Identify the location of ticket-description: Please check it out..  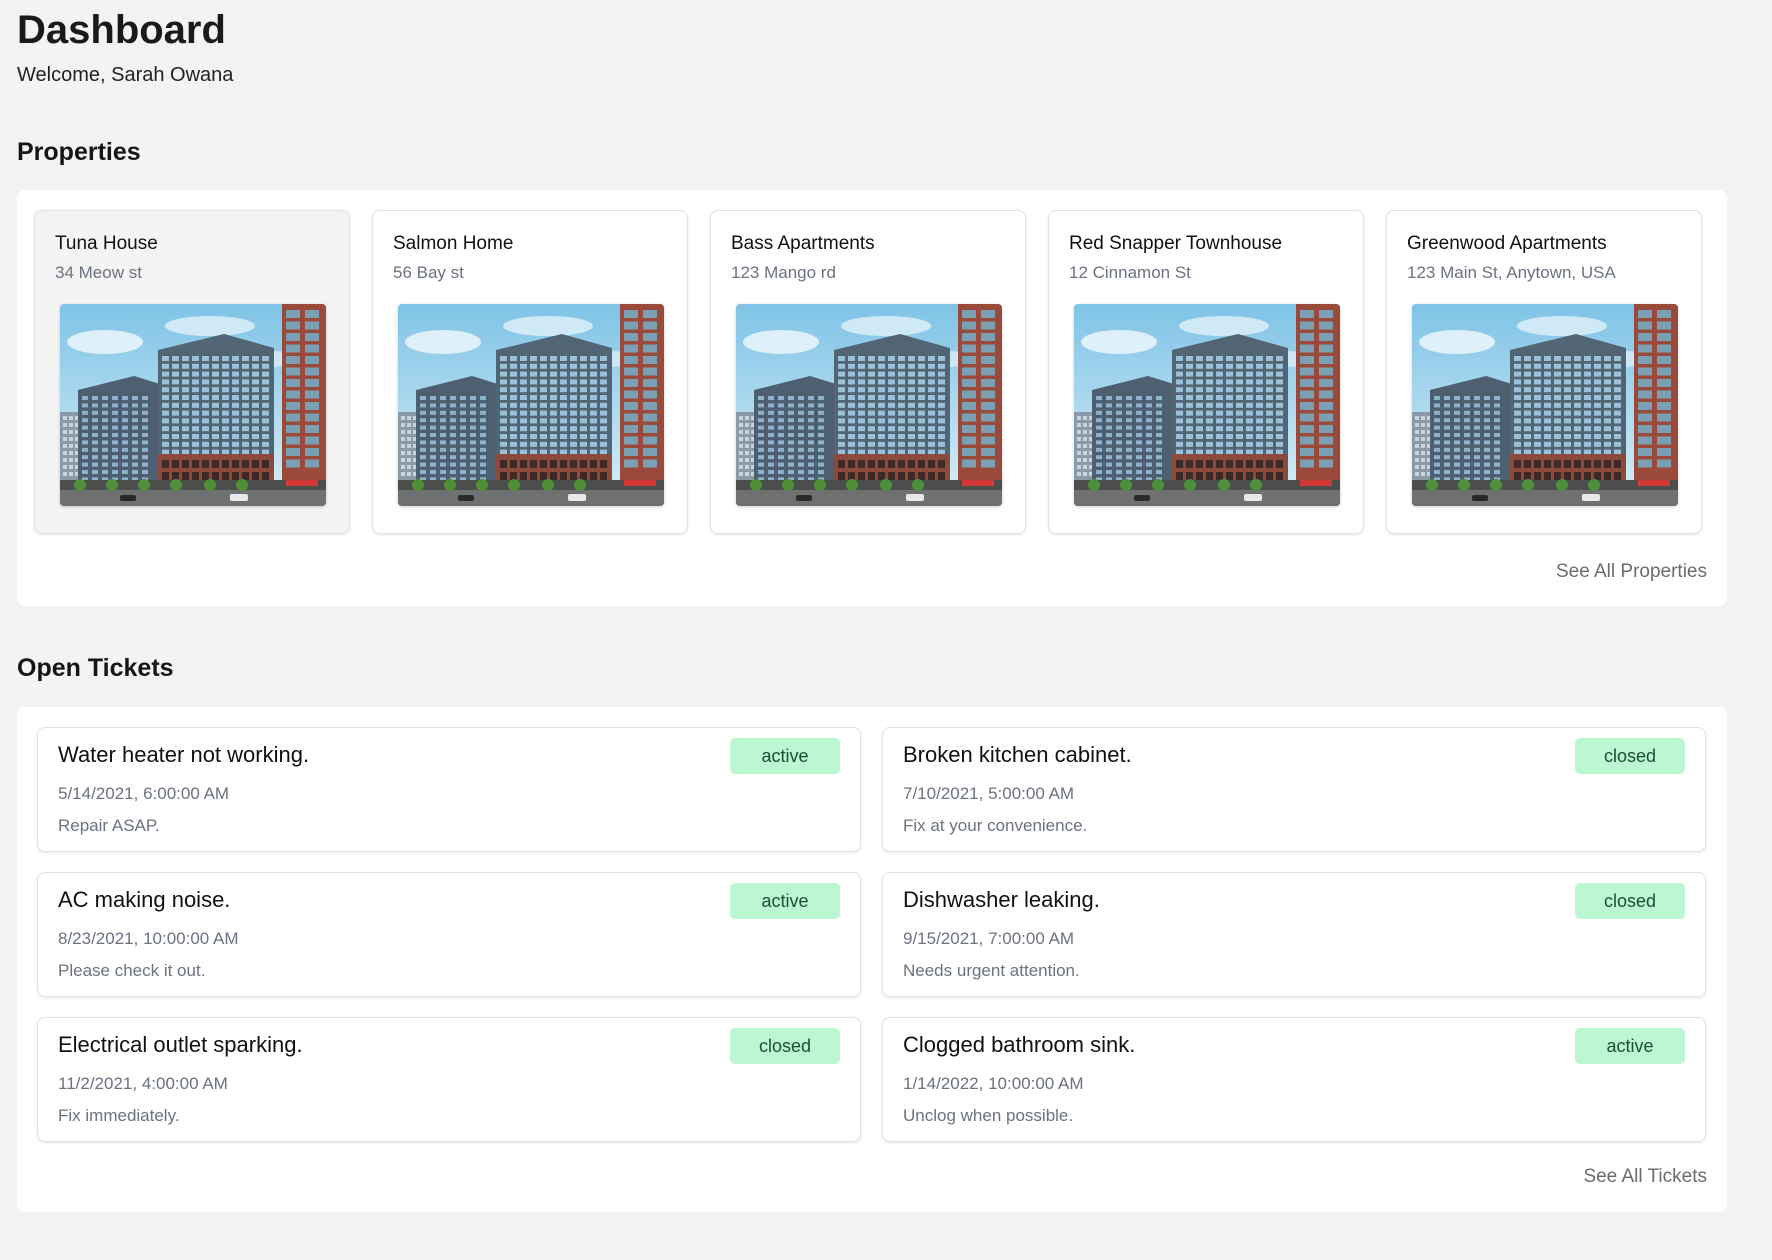
(132, 970).